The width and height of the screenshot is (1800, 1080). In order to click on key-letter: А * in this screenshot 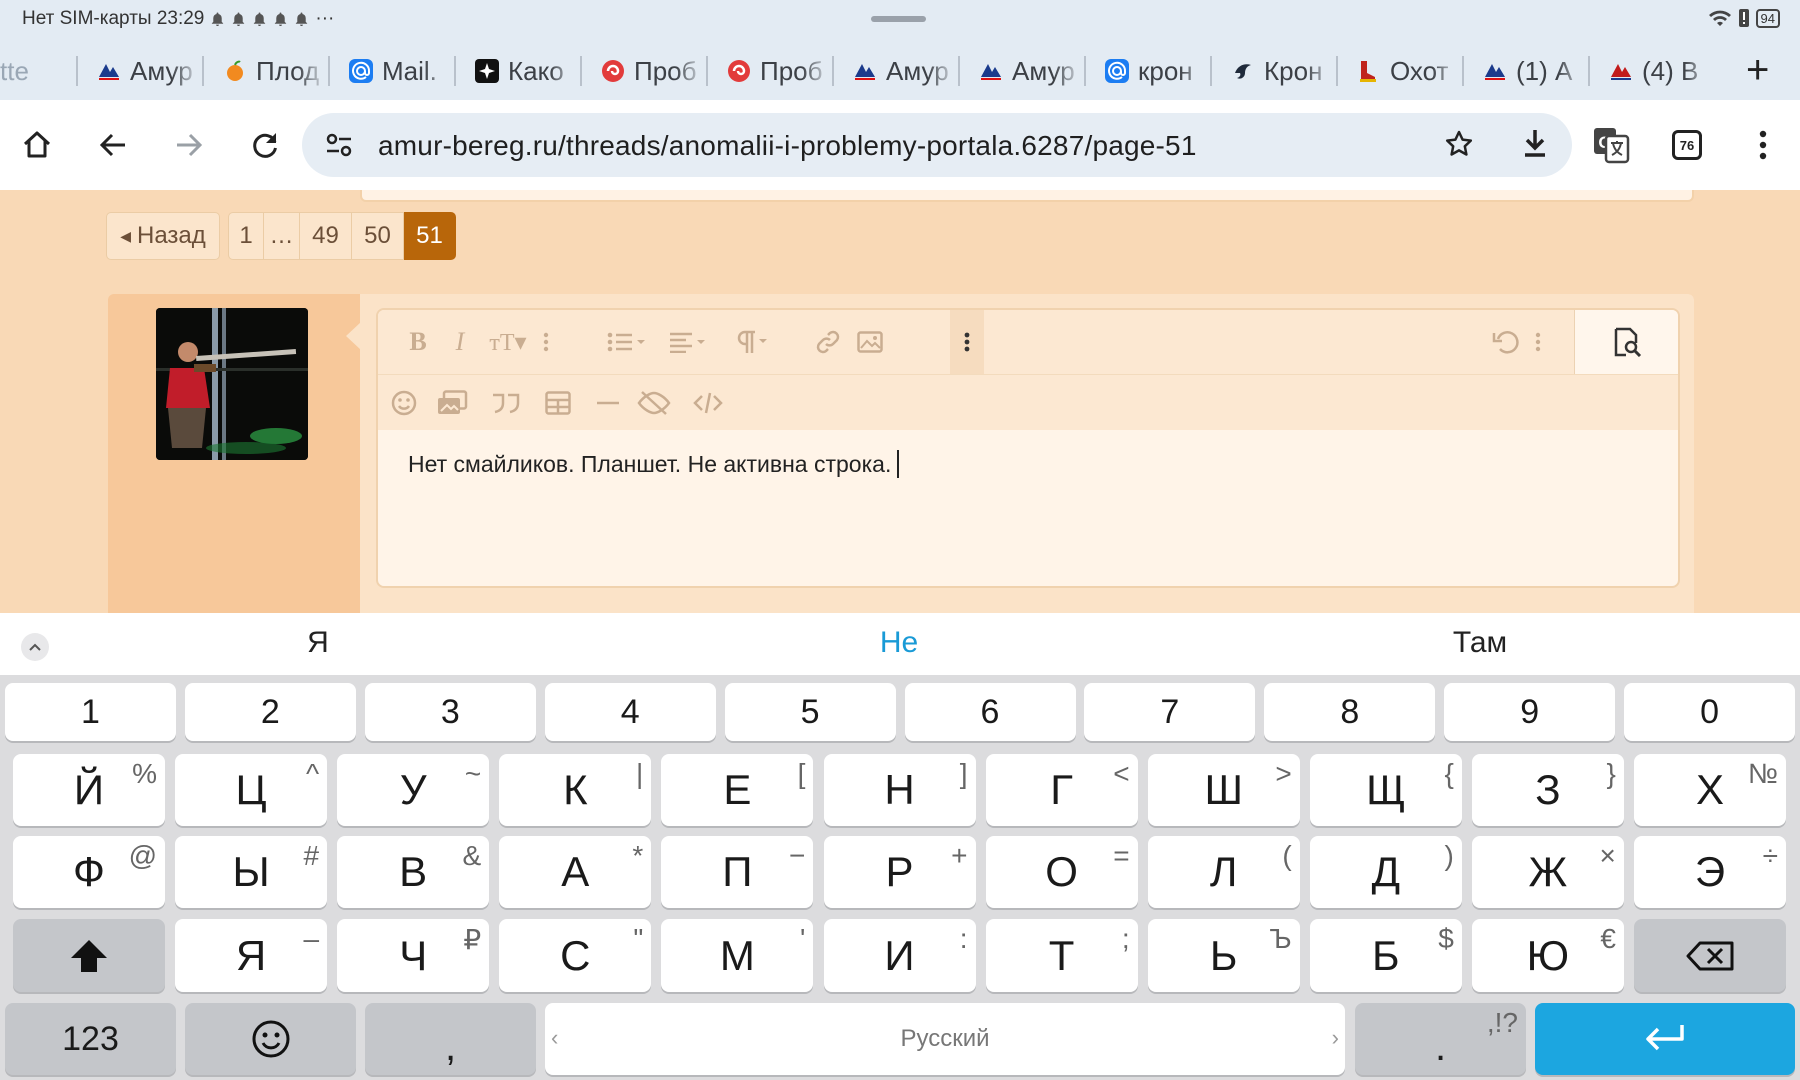, I will do `click(575, 872)`.